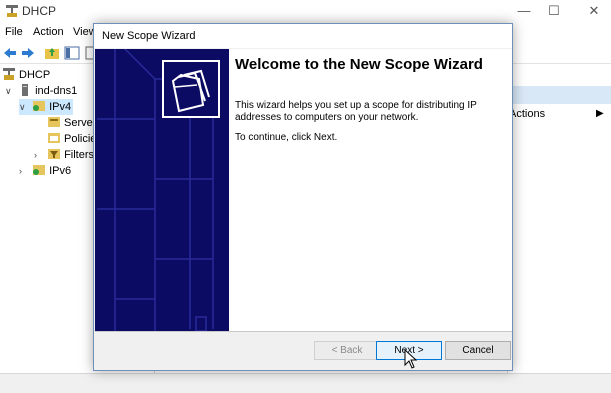 This screenshot has width=611, height=393. What do you see at coordinates (305, 383) in the screenshot?
I see `status-bar` at bounding box center [305, 383].